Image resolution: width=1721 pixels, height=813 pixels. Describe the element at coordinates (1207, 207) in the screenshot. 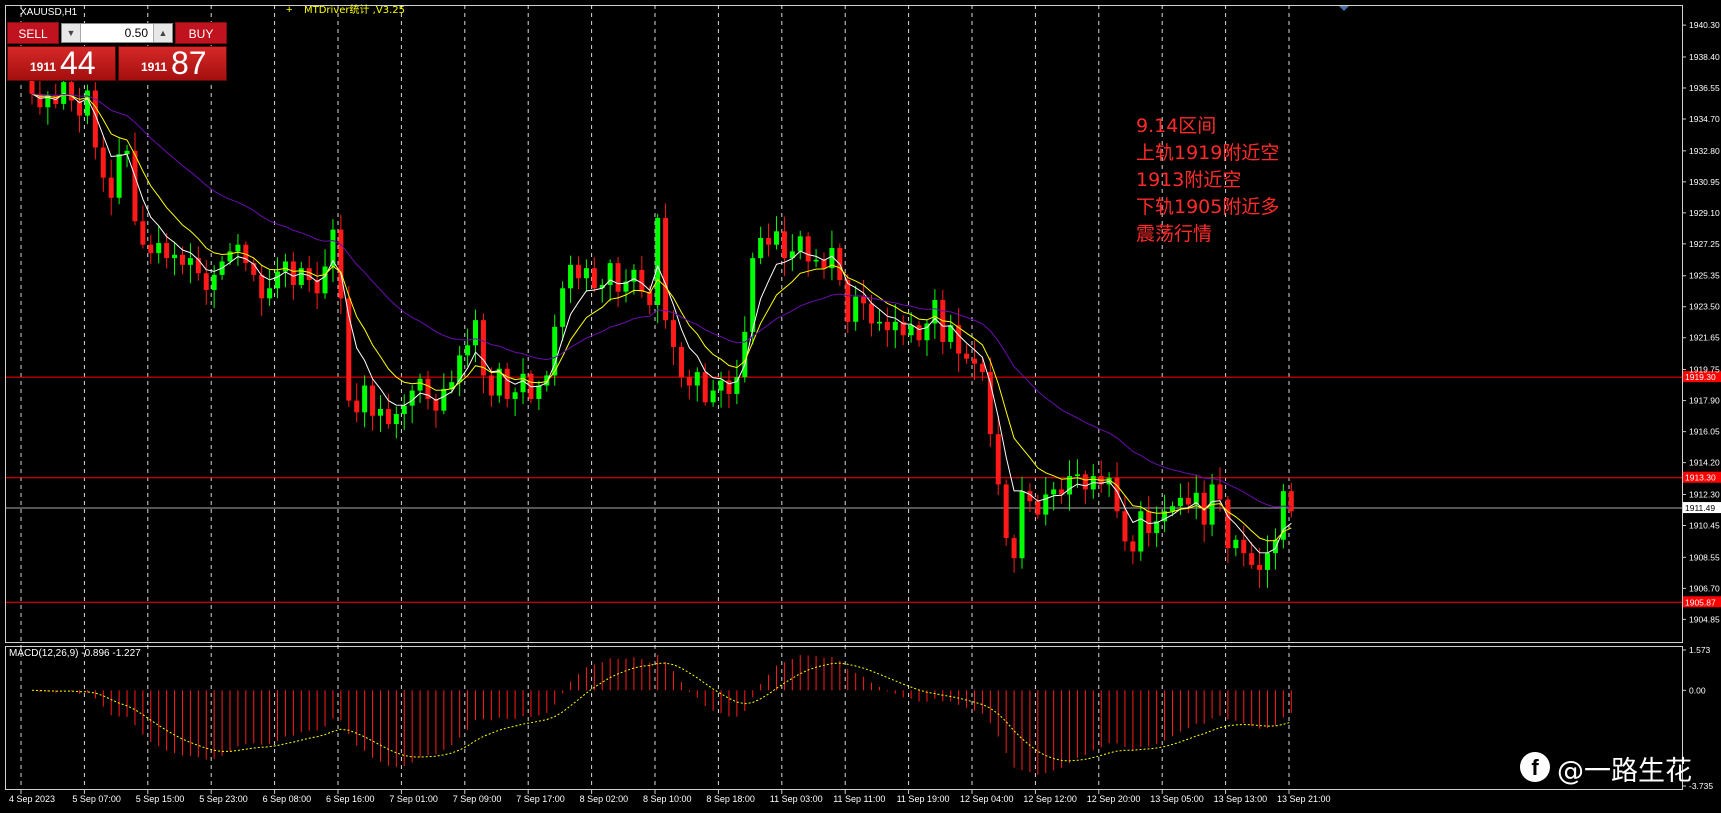

I see `annotation-line: 下轨1905附近多` at that location.